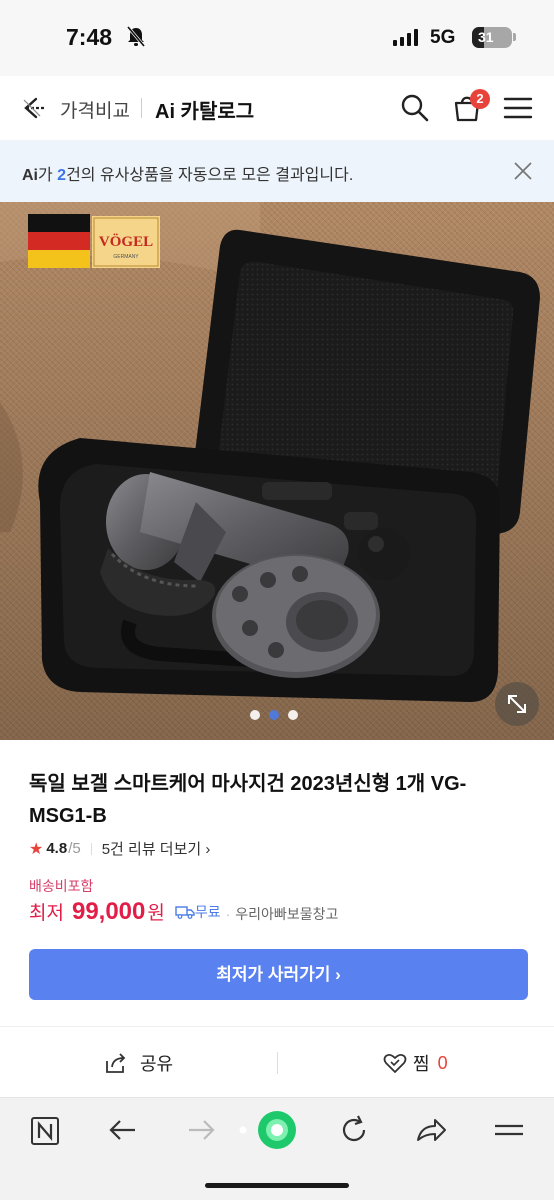 Image resolution: width=554 pixels, height=1200 pixels. I want to click on page-title: Ai 카탈로그, so click(205, 112).